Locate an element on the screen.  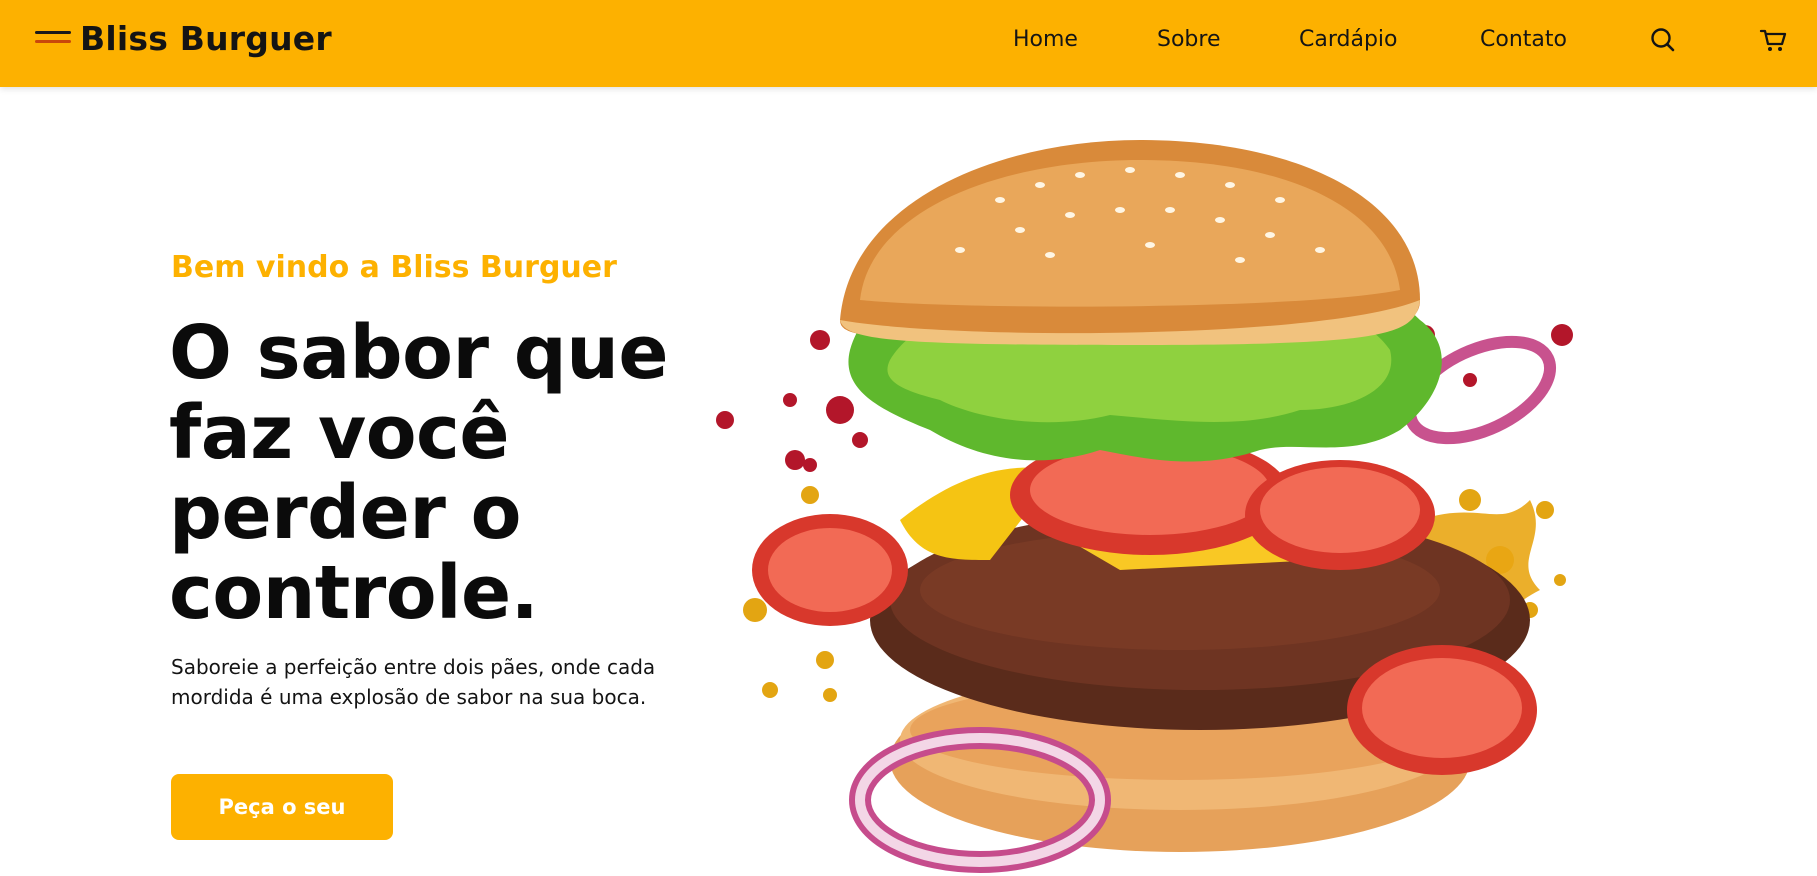
menu-icon is located at coordinates (53, 40).